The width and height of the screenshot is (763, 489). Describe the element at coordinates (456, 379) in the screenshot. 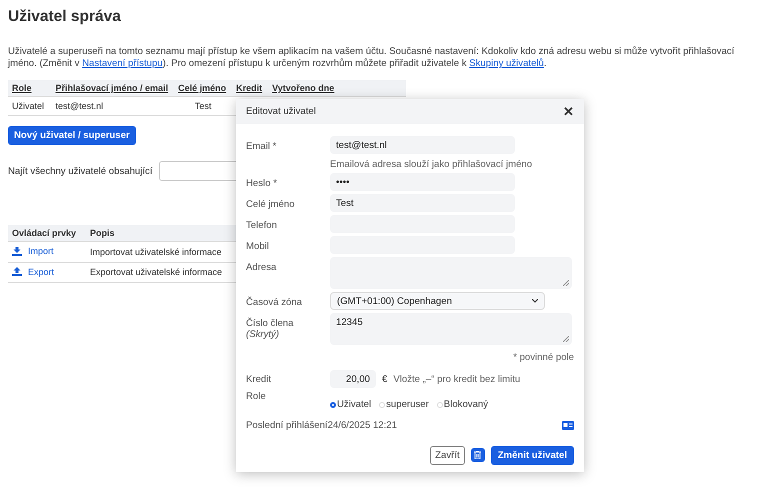

I see `credit-note: Vložte „–“ pro kredit bez limitu` at that location.